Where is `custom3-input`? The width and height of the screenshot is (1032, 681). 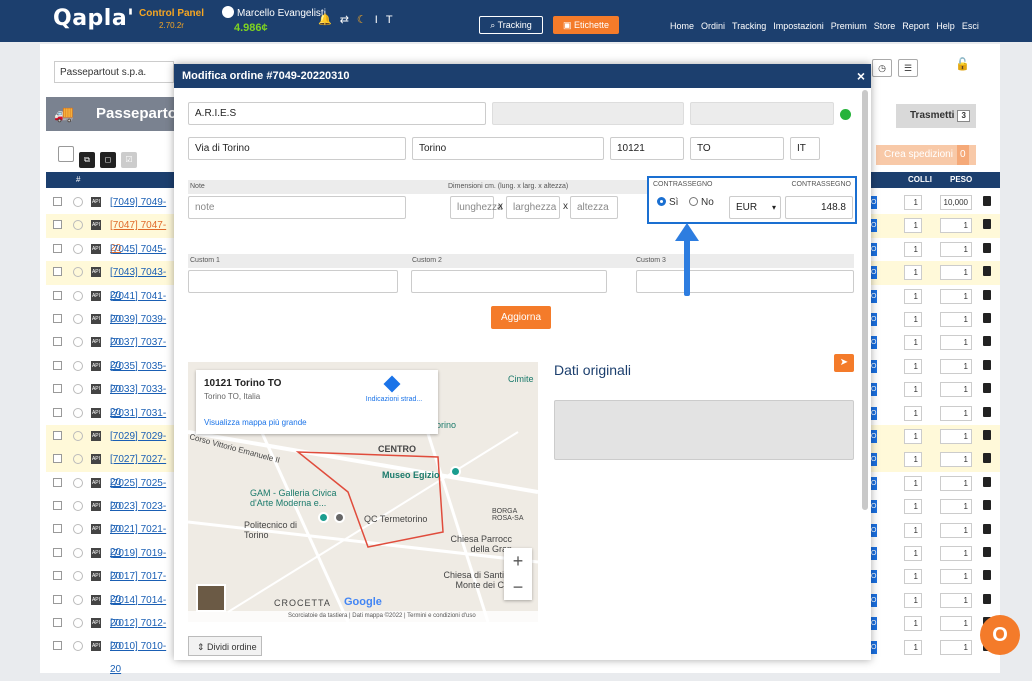
custom3-input is located at coordinates (745, 281).